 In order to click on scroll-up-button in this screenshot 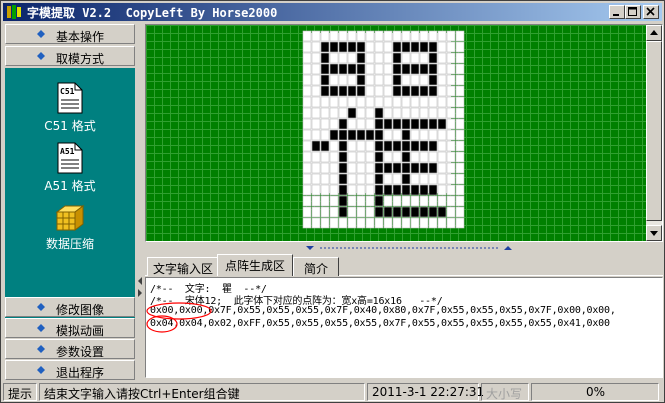, I will do `click(654, 33)`.